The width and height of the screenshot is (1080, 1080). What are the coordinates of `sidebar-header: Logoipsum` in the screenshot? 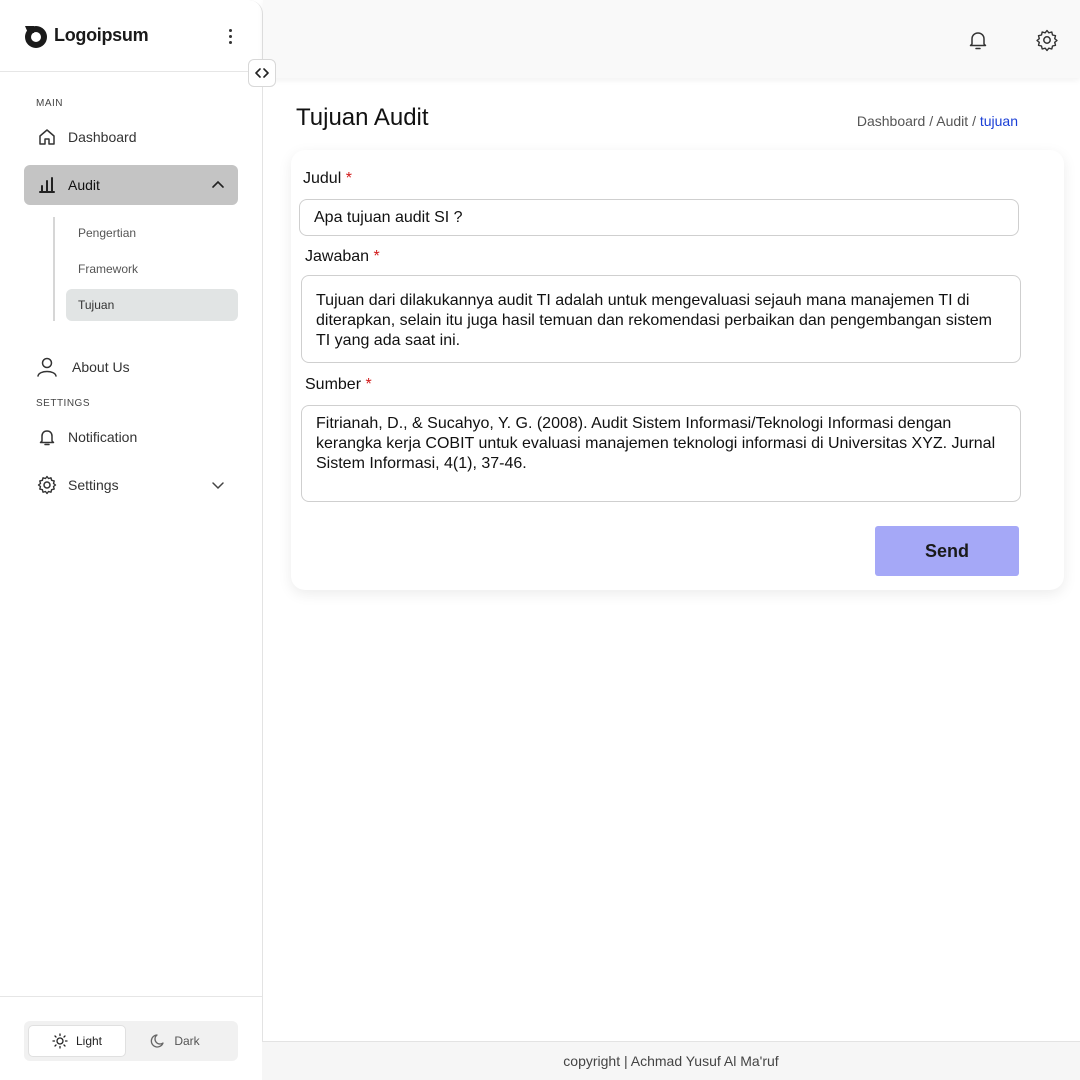 It's located at (131, 36).